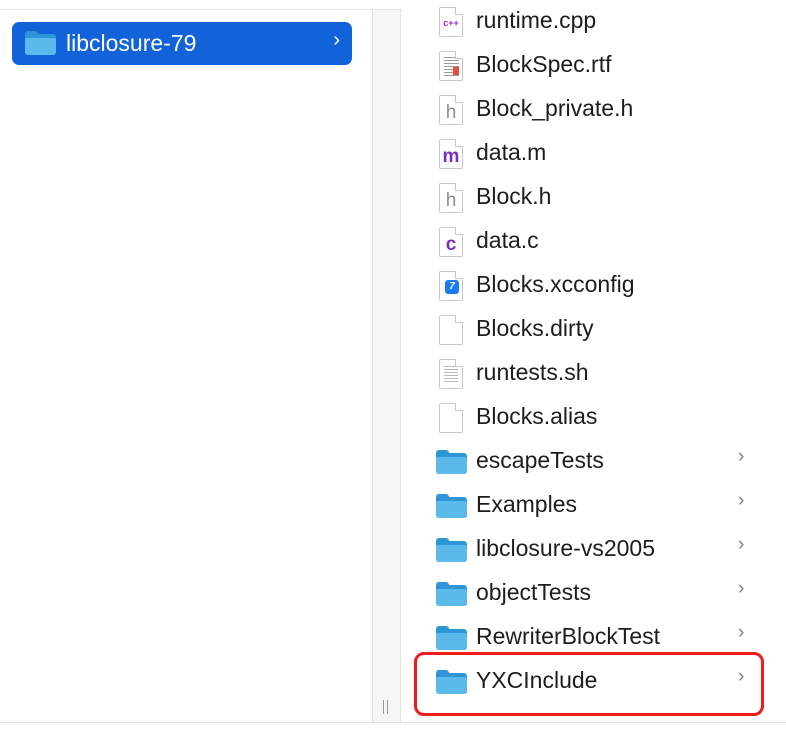 The width and height of the screenshot is (786, 732). I want to click on file-row-runtests-sh: runtests.sh, so click(587, 372).